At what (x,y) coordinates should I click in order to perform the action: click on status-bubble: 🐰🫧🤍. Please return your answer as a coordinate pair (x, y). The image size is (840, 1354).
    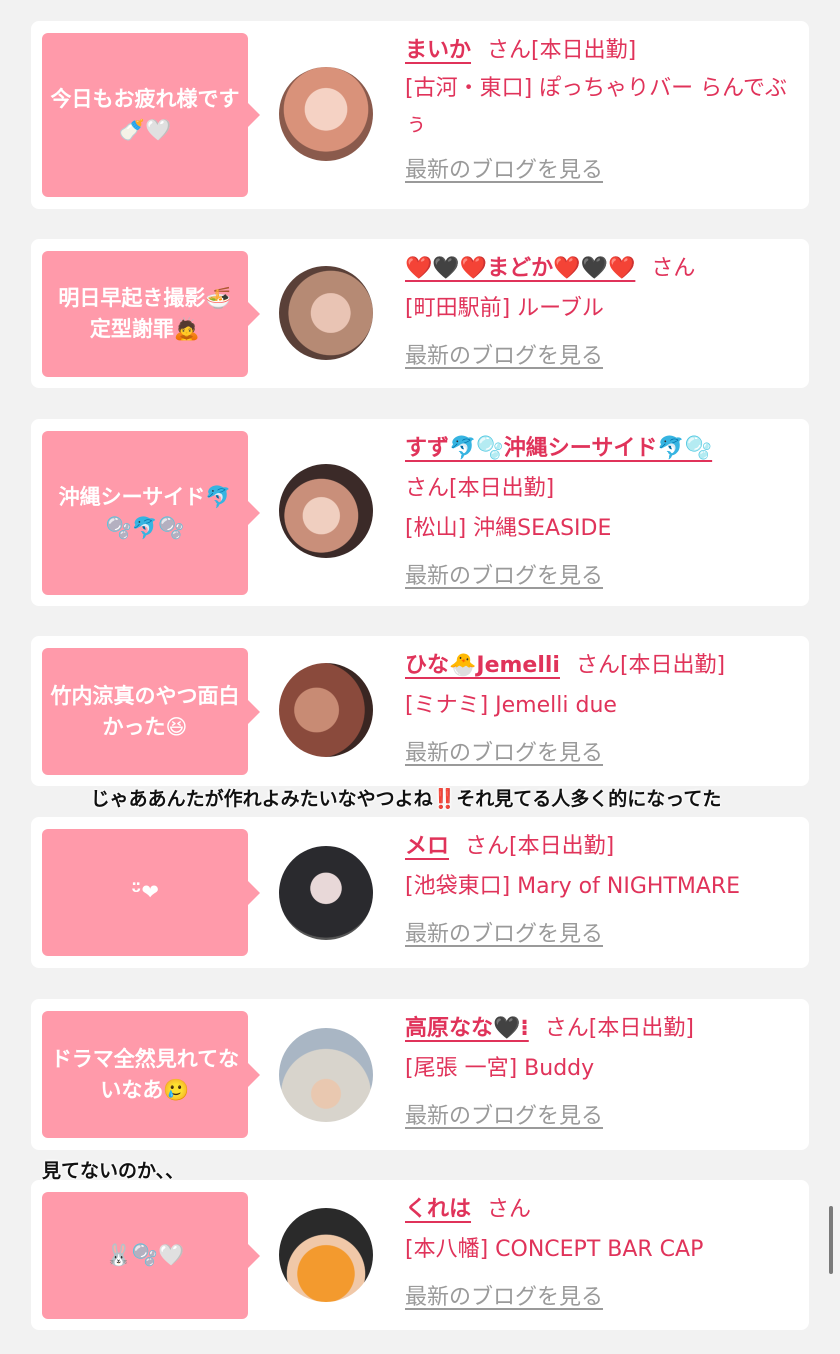
    Looking at the image, I should click on (151, 1255).